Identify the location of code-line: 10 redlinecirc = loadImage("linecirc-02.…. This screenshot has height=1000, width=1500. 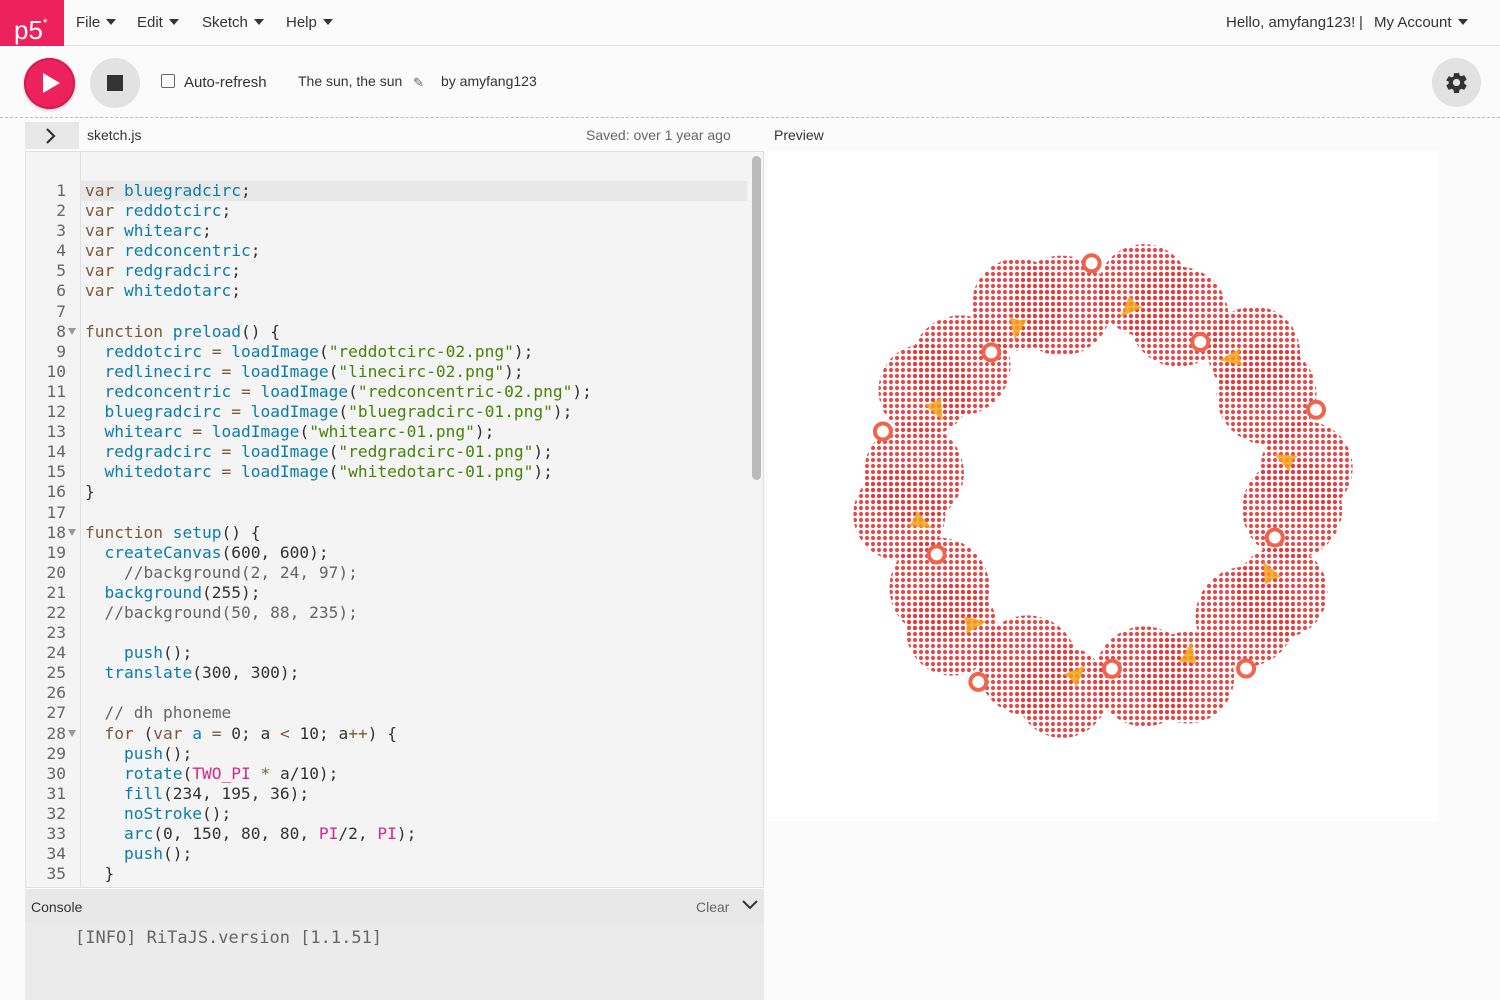
(386, 372).